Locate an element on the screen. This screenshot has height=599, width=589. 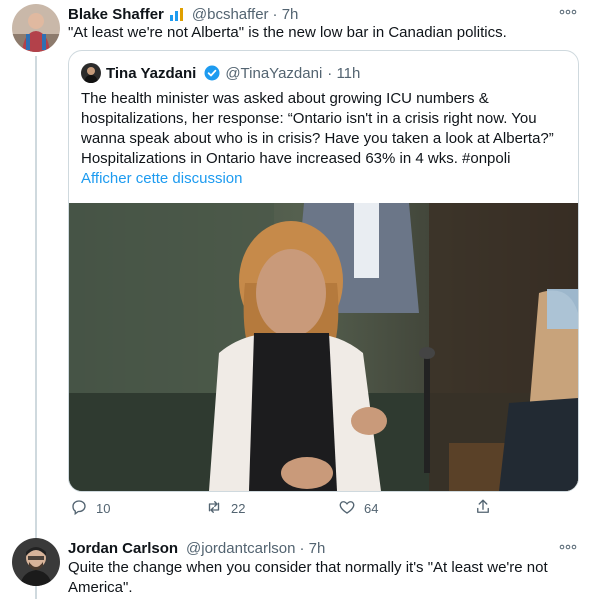
tweet2-handle: @jordantcarlson is located at coordinates (240, 548).